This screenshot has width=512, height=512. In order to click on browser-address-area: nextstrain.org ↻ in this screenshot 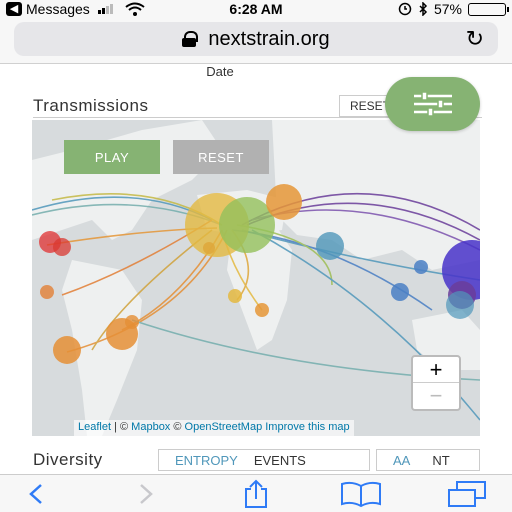, I will do `click(256, 42)`.